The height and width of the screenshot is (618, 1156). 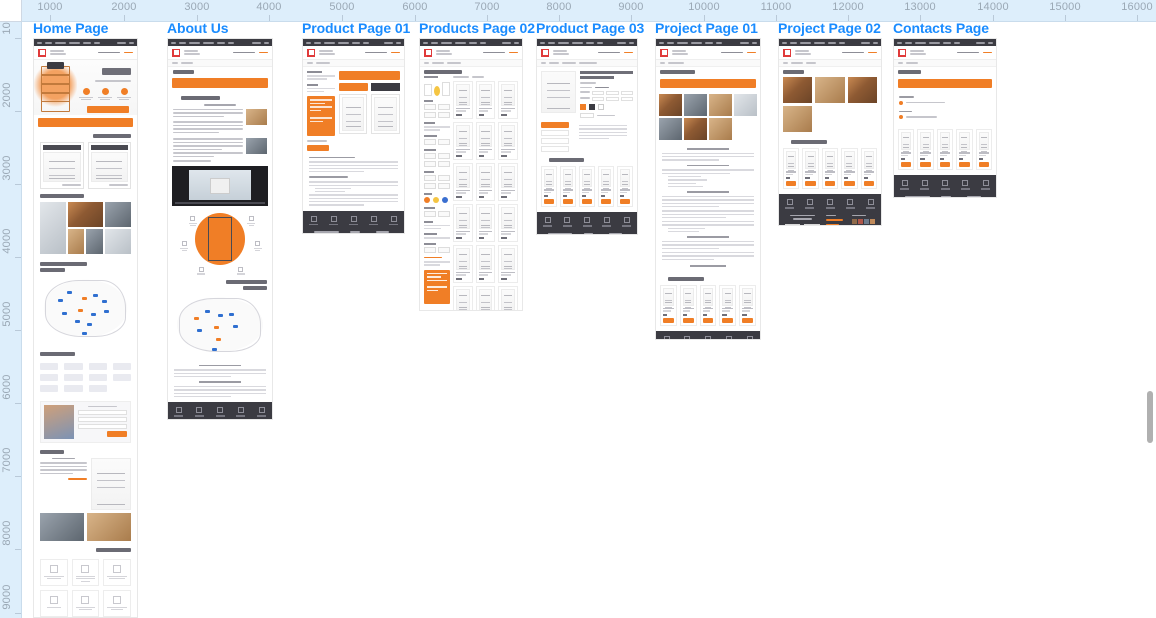 I want to click on swatch-orange, so click(x=582, y=107).